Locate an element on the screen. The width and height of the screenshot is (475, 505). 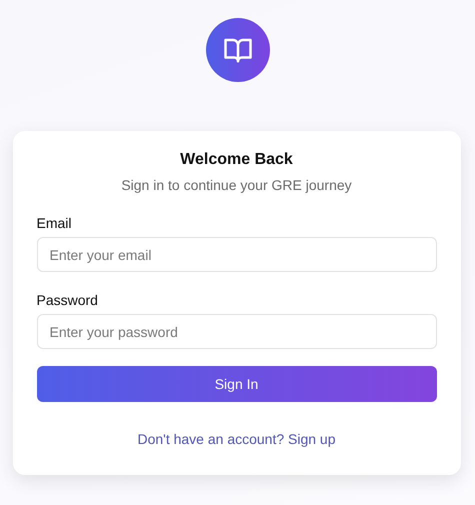
card-title: Welcome Back is located at coordinates (236, 160).